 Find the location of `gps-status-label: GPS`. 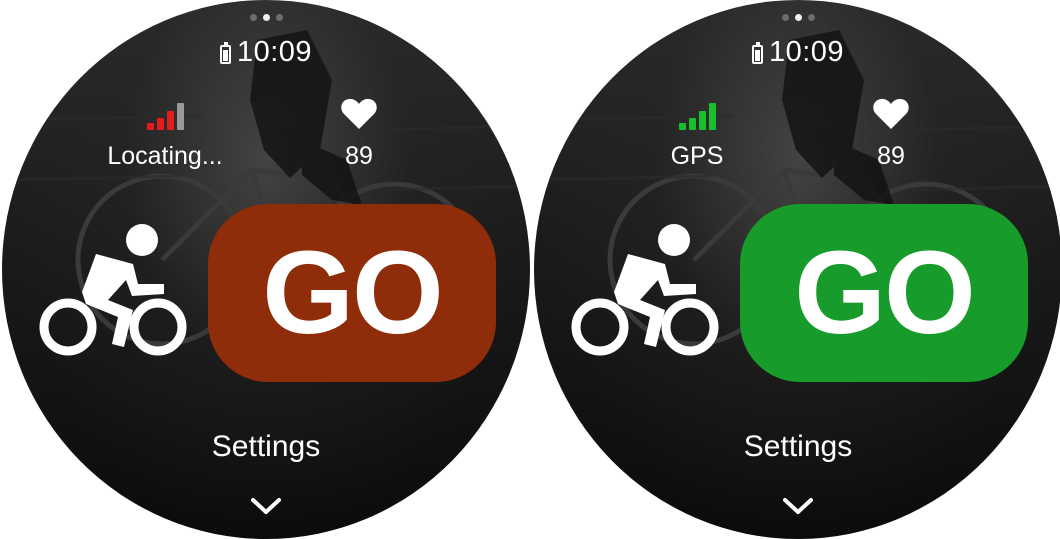

gps-status-label: GPS is located at coordinates (697, 156).